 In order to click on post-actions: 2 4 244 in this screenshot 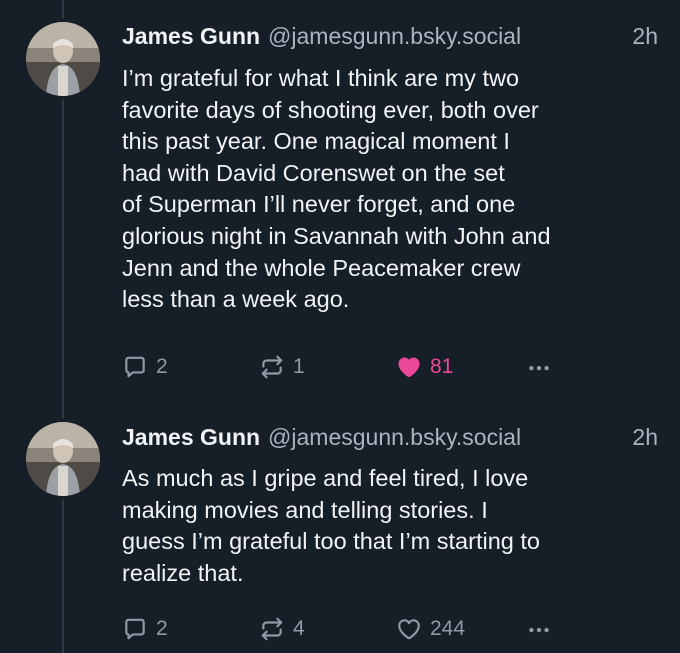, I will do `click(352, 629)`.